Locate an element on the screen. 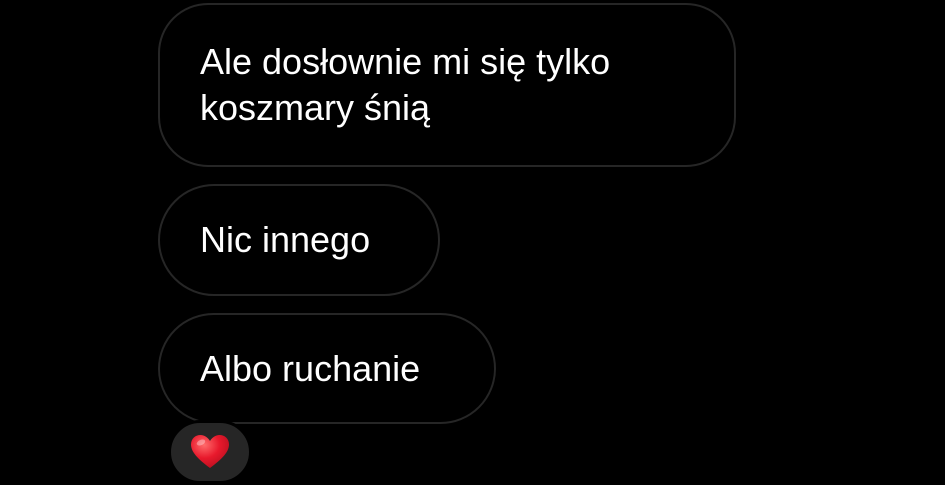 The image size is (945, 485). message-bubble: Albo ruchanie is located at coordinates (327, 368).